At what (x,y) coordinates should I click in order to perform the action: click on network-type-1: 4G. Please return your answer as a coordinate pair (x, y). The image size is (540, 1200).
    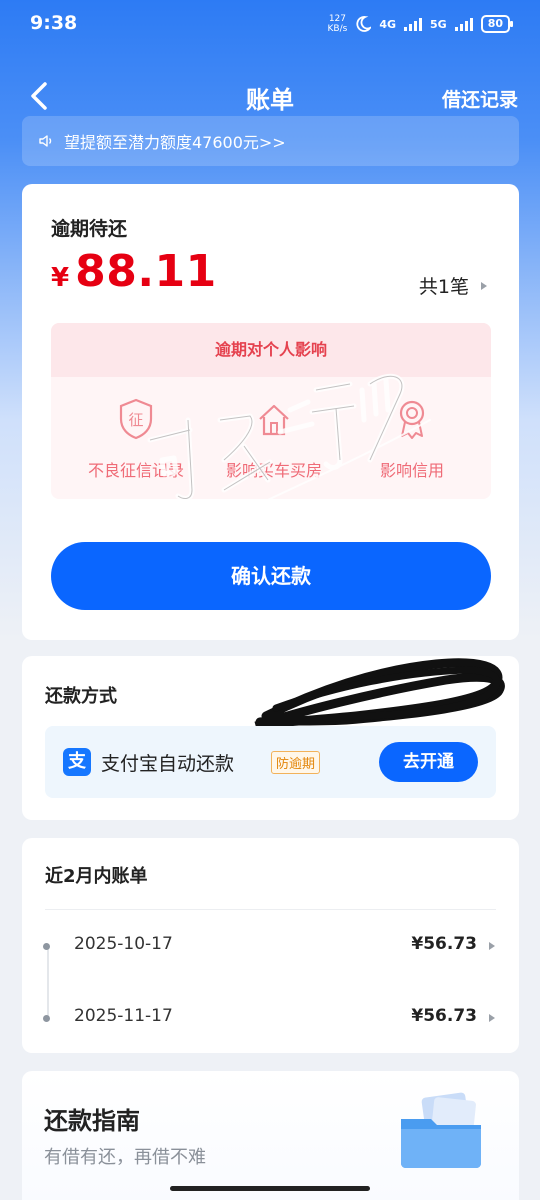
    Looking at the image, I should click on (387, 24).